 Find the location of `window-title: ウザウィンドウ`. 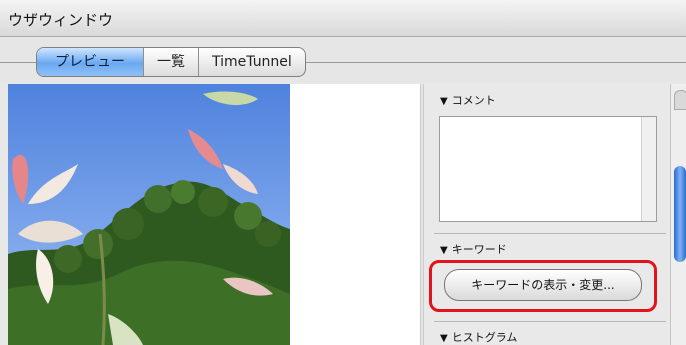

window-title: ウザウィンドウ is located at coordinates (61, 20).